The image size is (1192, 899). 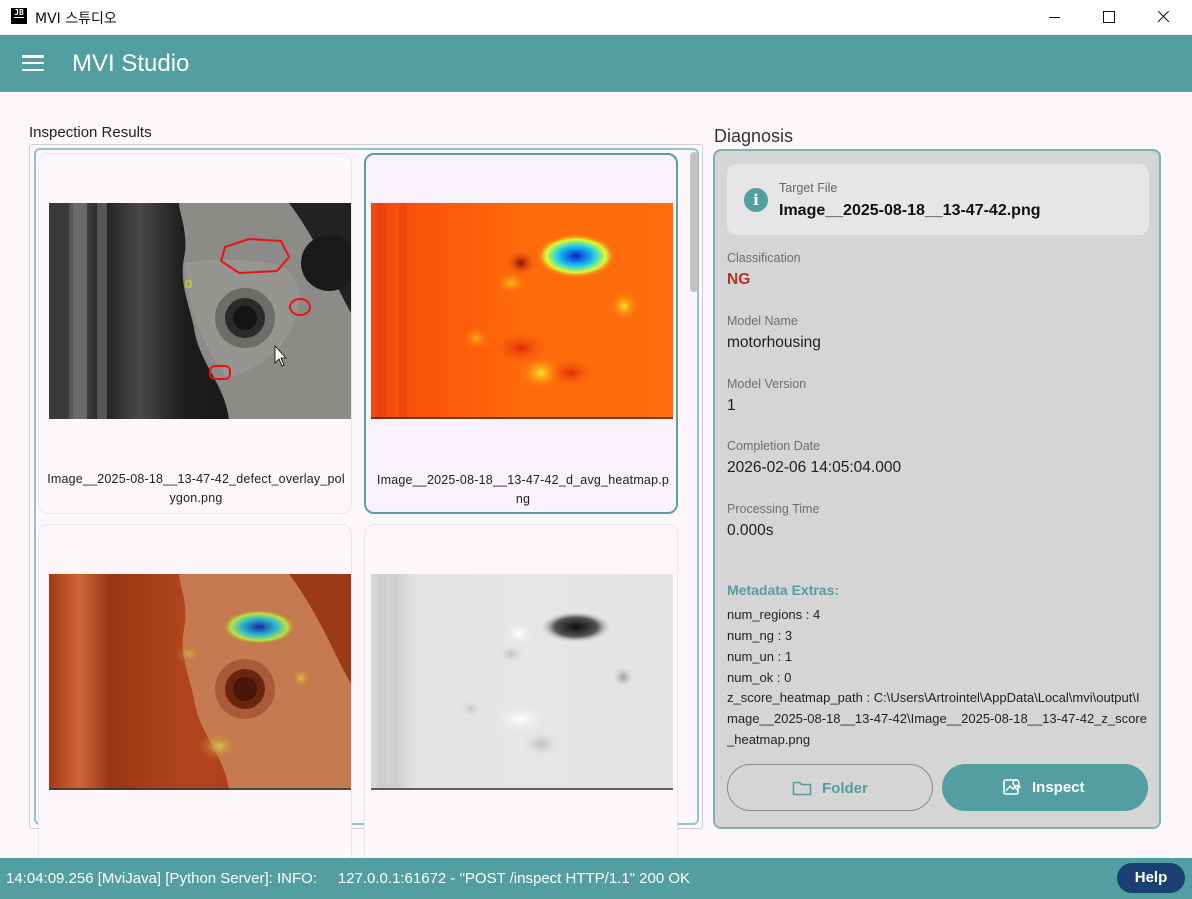 What do you see at coordinates (1163, 17) in the screenshot?
I see `close-window-button` at bounding box center [1163, 17].